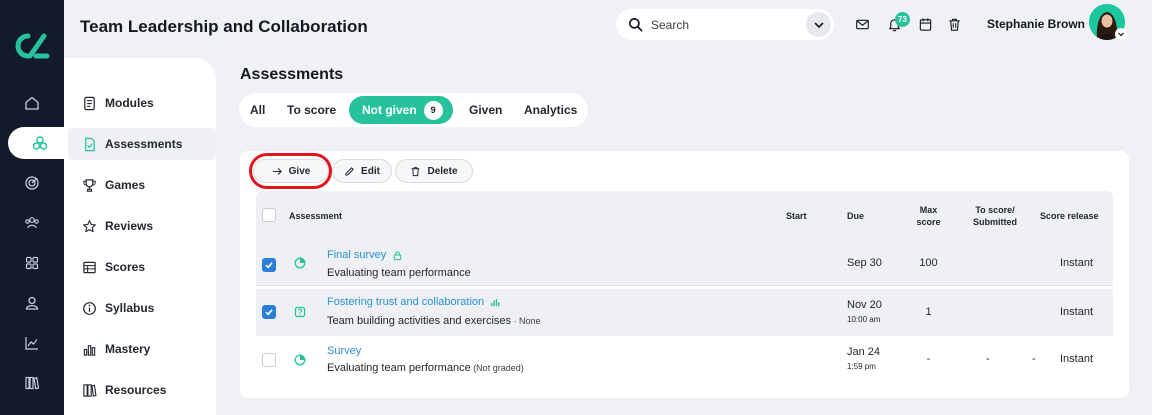 The image size is (1152, 415). What do you see at coordinates (357, 255) in the screenshot?
I see `assessment-name: Final survey` at bounding box center [357, 255].